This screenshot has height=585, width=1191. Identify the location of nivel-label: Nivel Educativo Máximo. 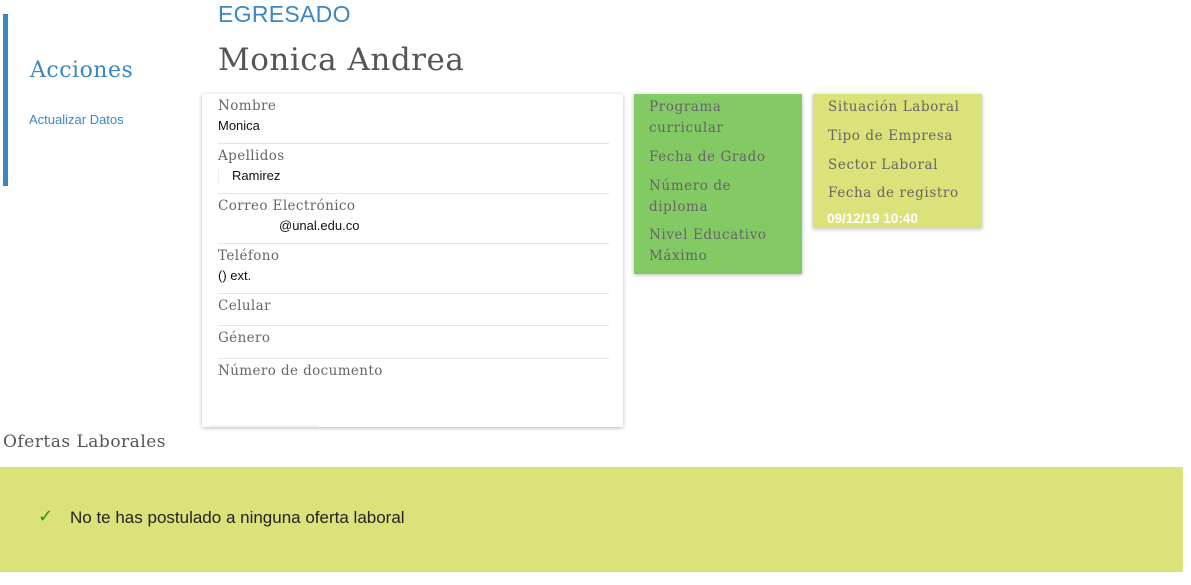
(708, 245).